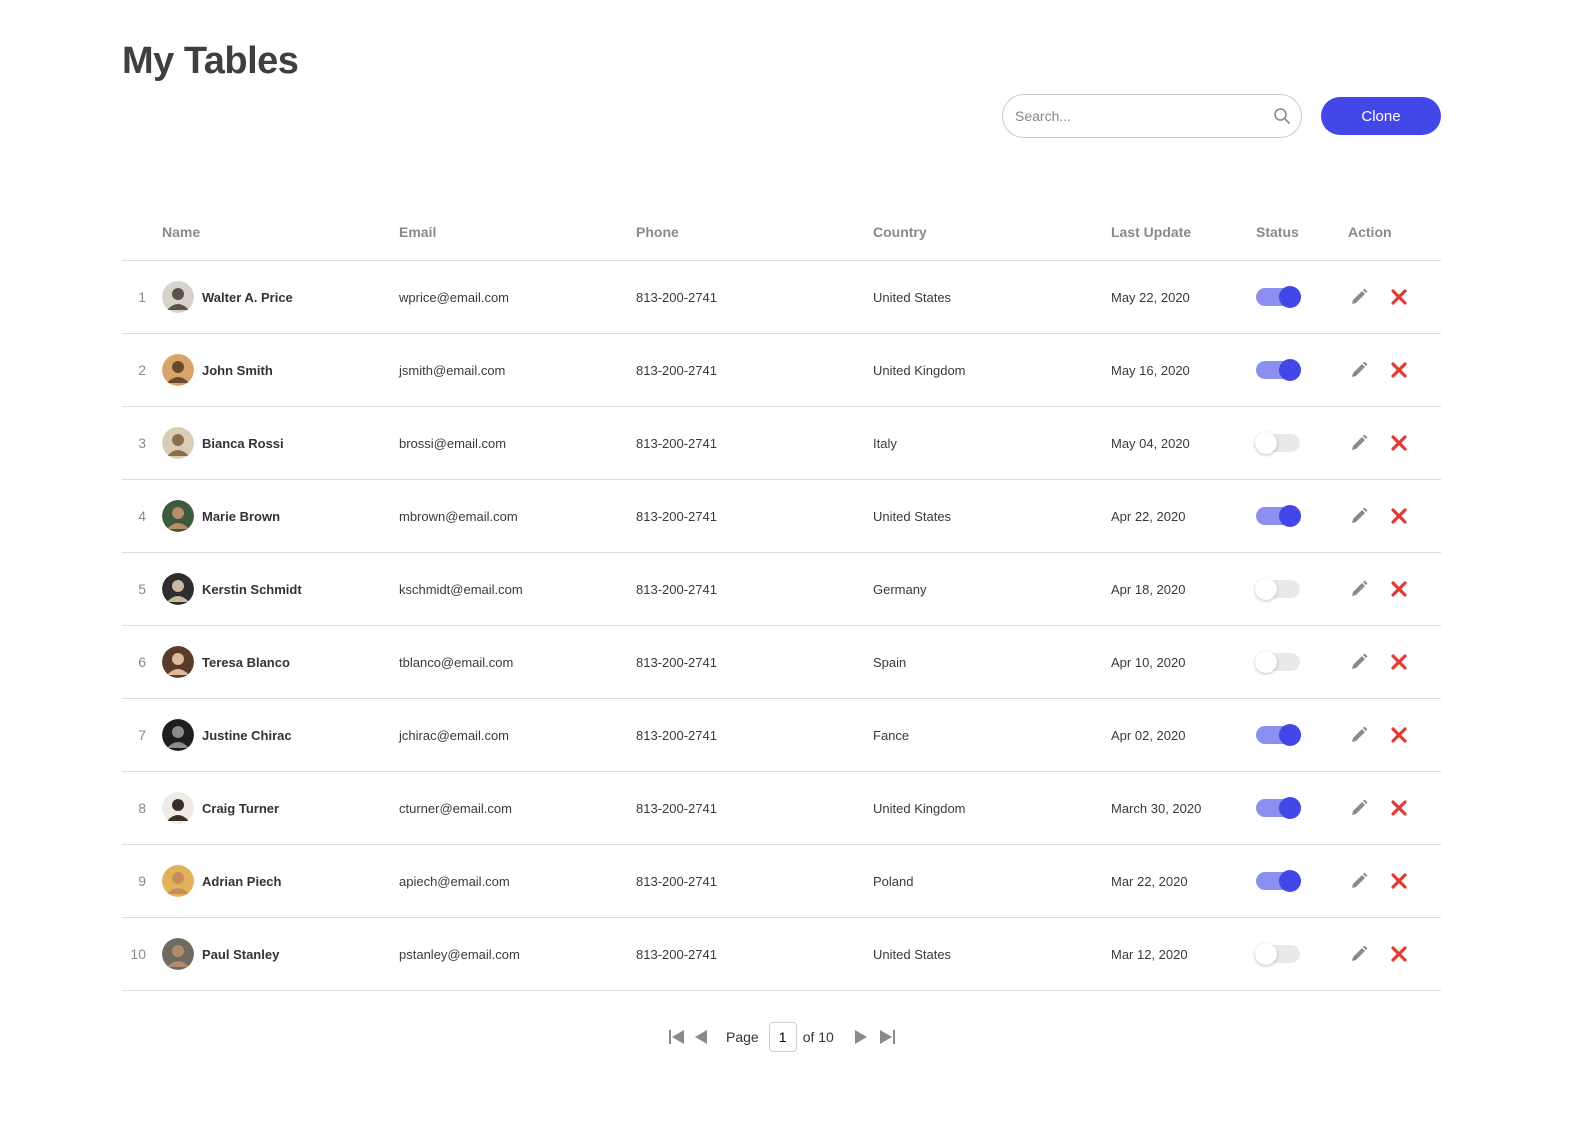  Describe the element at coordinates (142, 735) in the screenshot. I see `row-number: 7` at that location.